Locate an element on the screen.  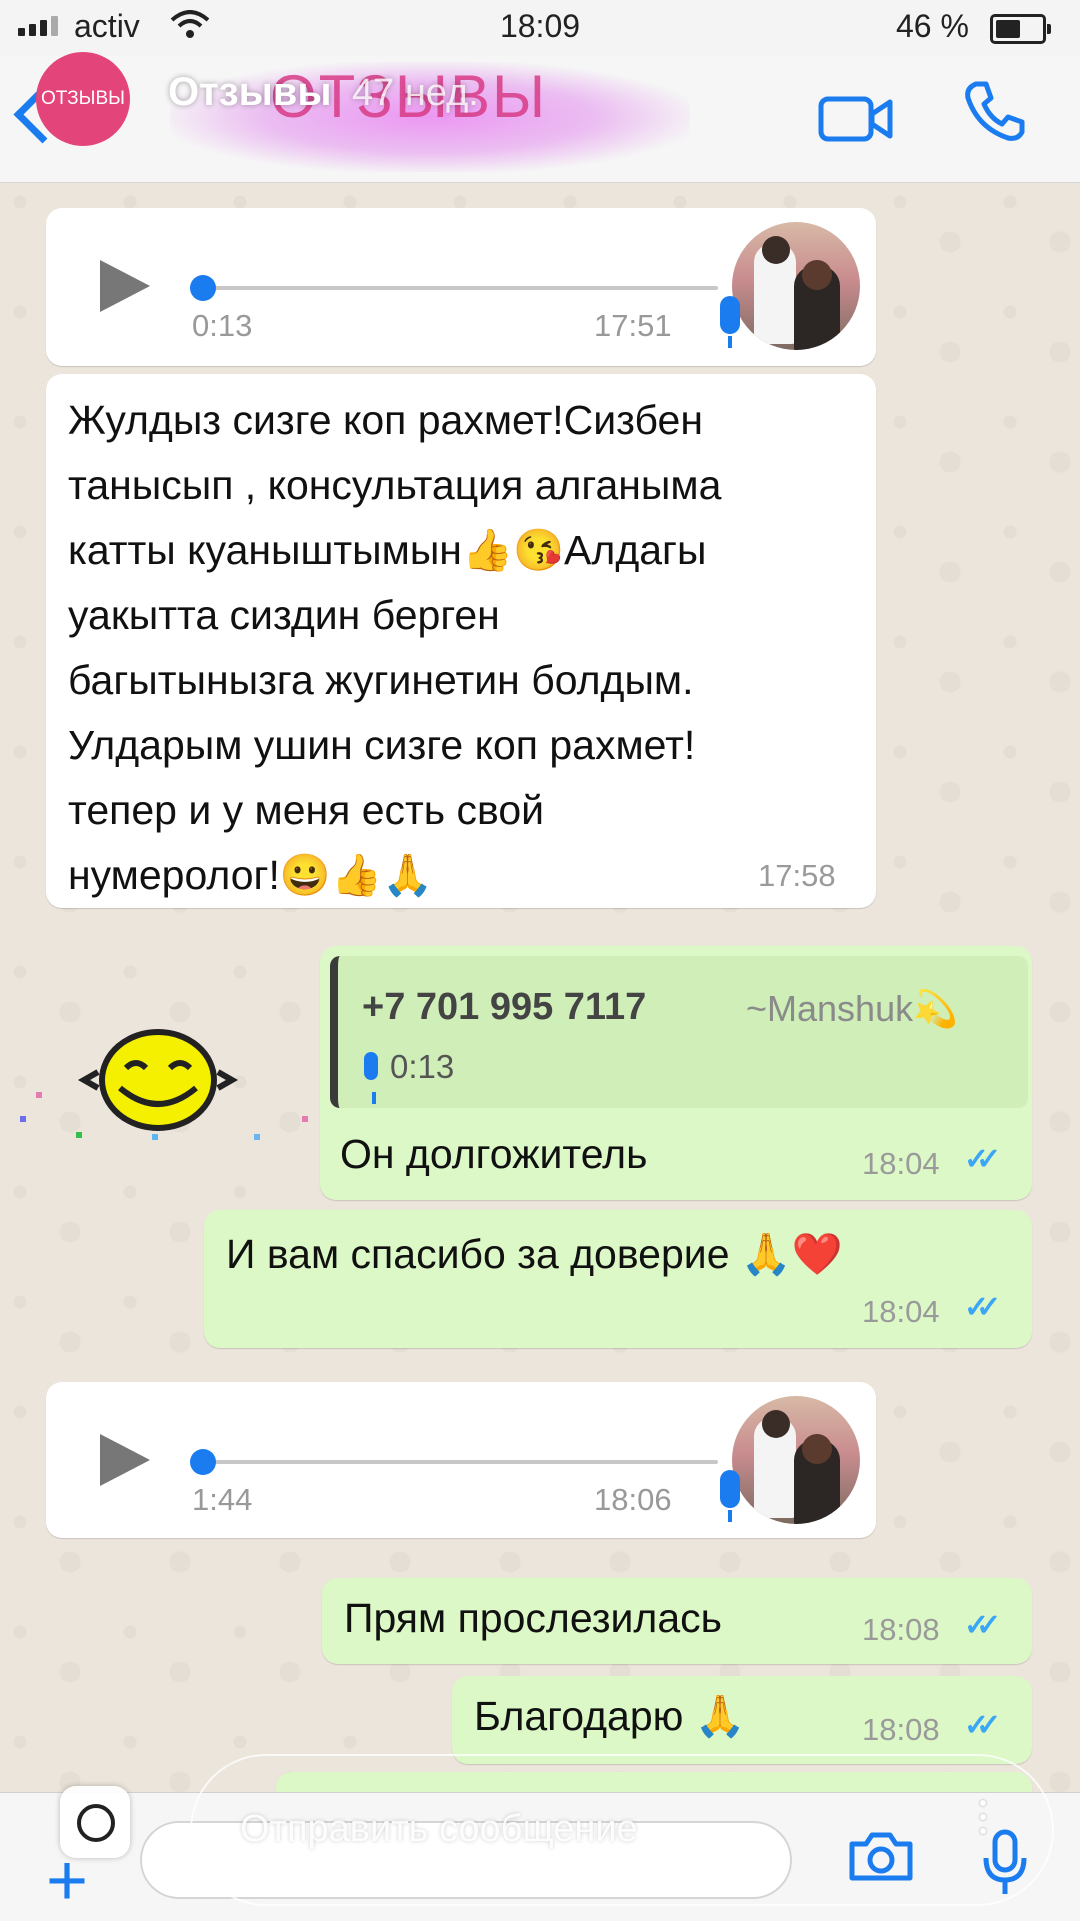
message-text: Благодарю 🙏 is located at coordinates (610, 1716).